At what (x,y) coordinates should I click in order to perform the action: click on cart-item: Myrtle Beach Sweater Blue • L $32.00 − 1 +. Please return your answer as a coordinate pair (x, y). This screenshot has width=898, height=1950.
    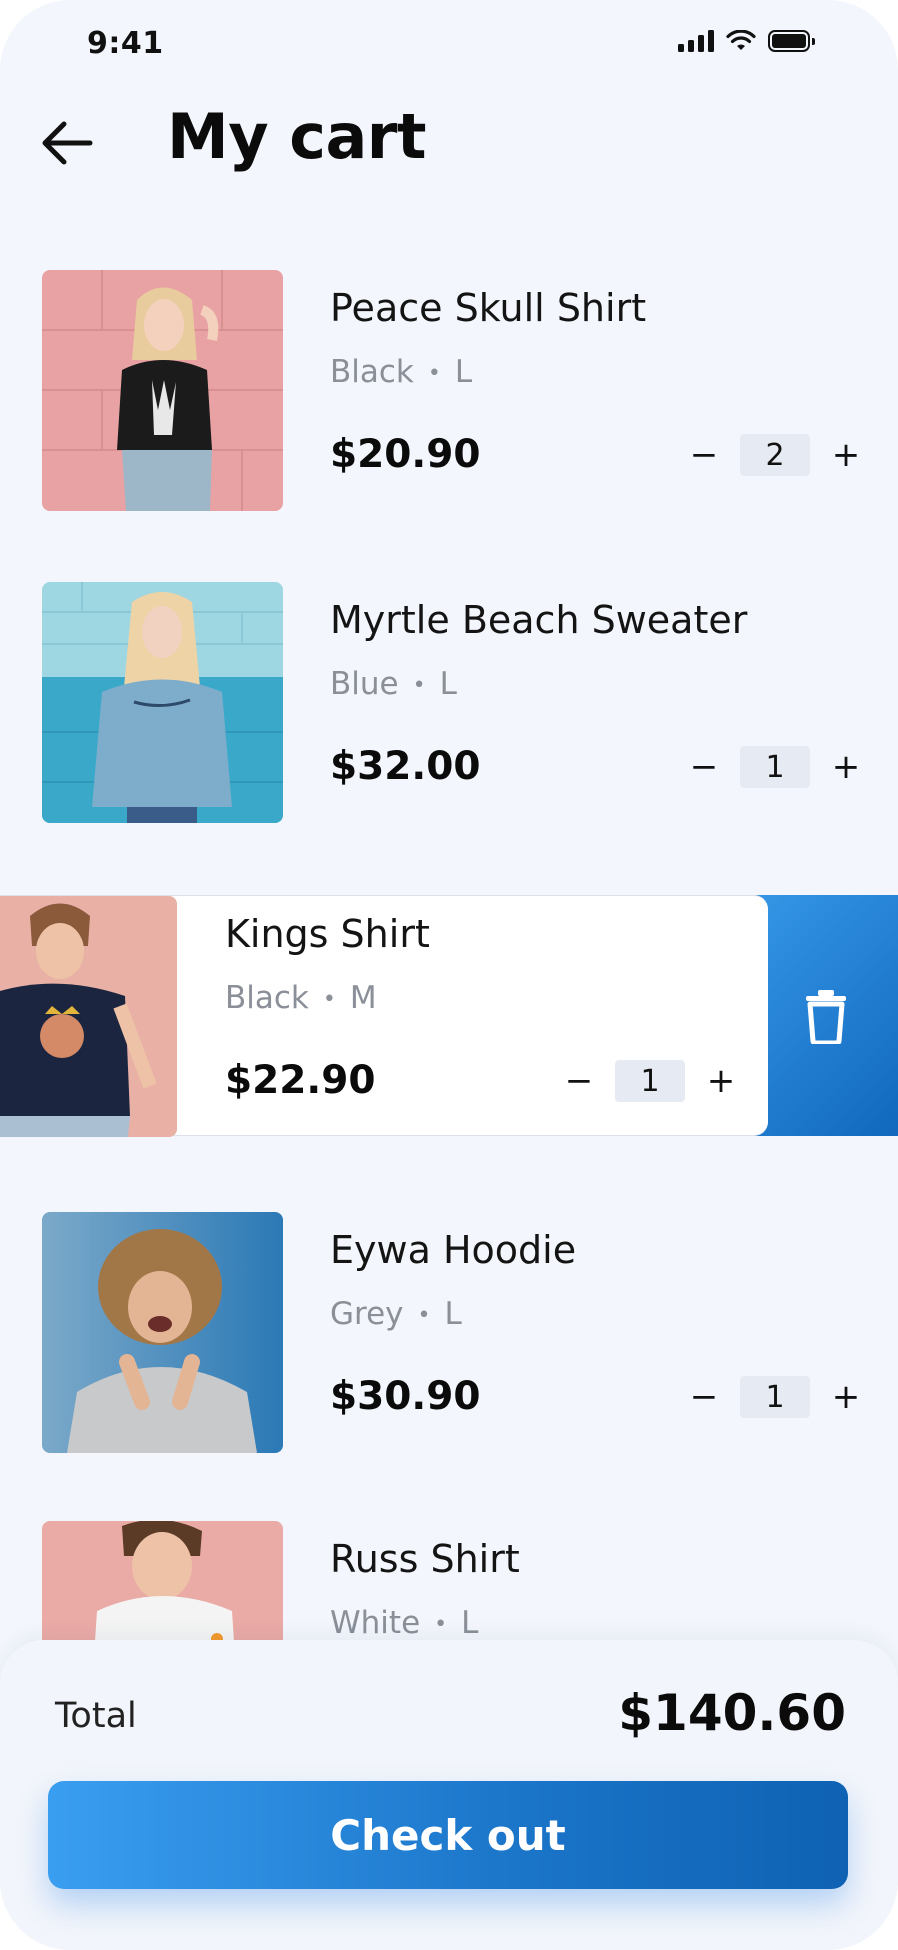
    Looking at the image, I should click on (449, 703).